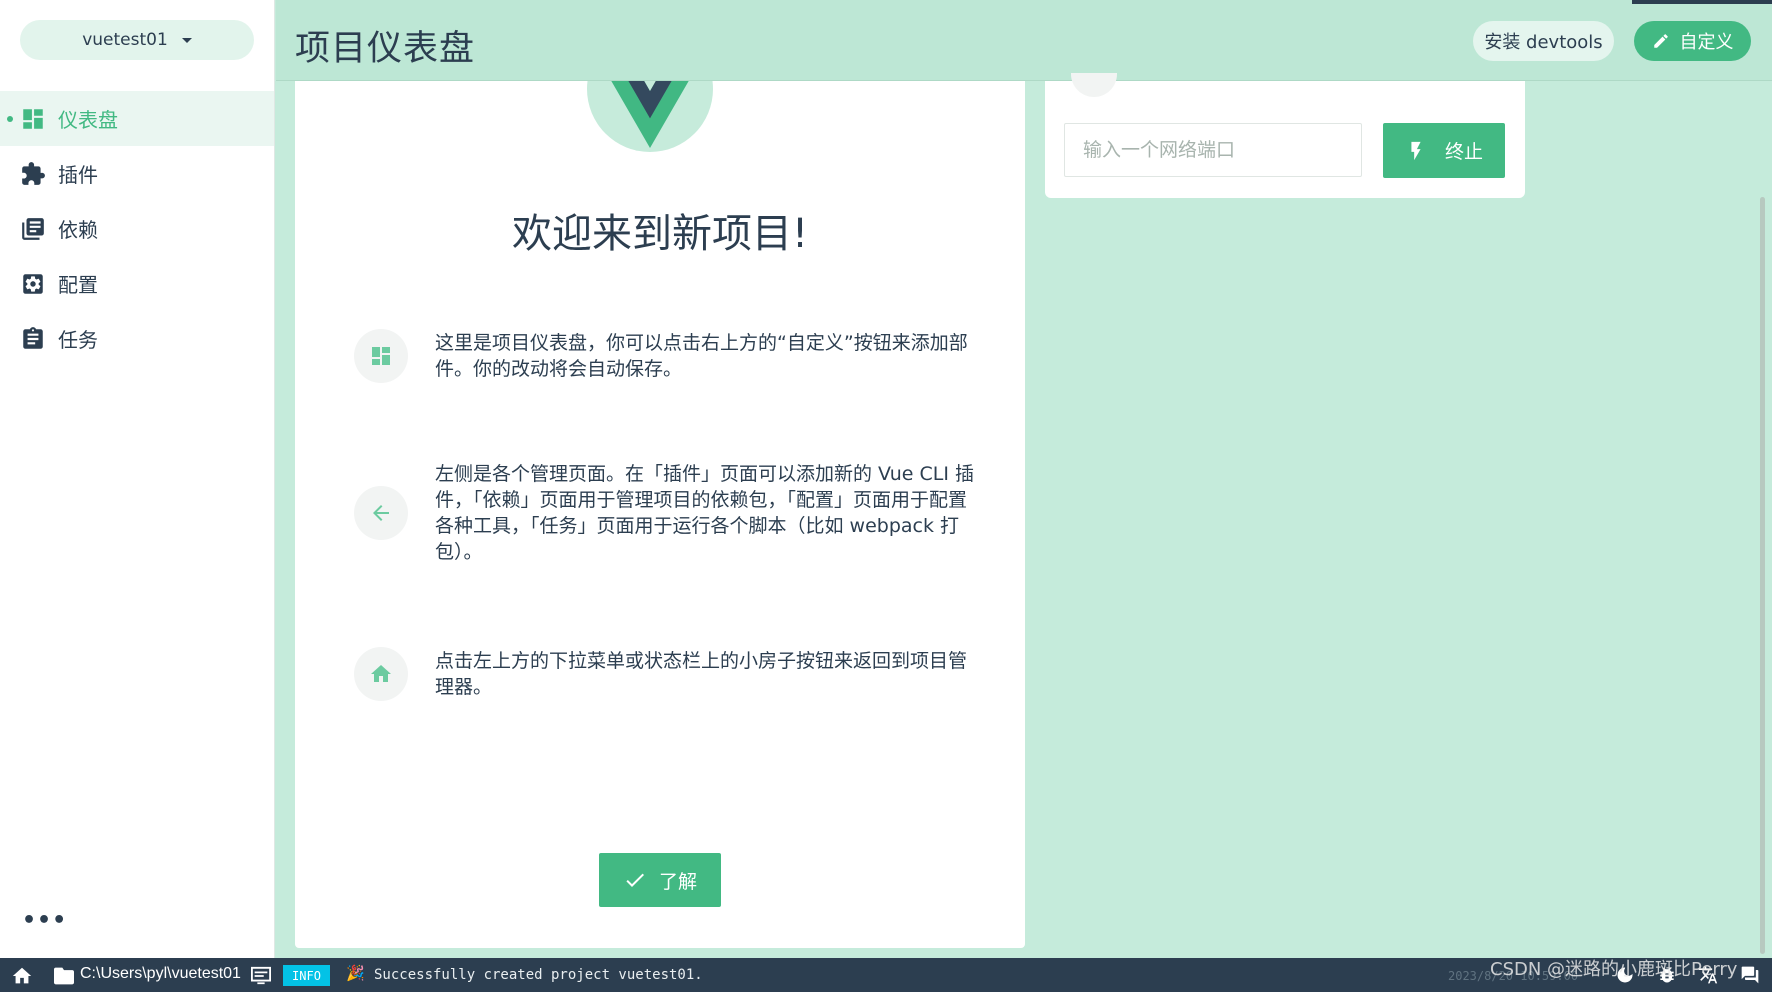 This screenshot has height=992, width=1772. What do you see at coordinates (137, 118) in the screenshot?
I see `sidebar-item-dashboard: 仪表盘` at bounding box center [137, 118].